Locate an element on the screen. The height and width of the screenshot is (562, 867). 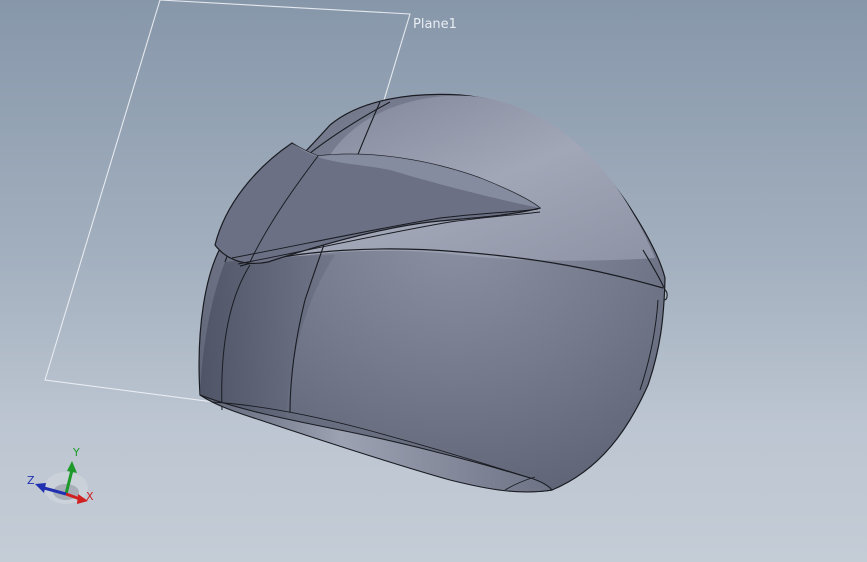
x-axis-label: X is located at coordinates (90, 496).